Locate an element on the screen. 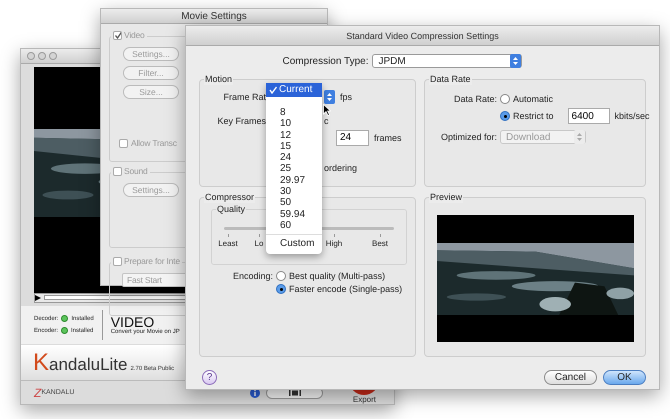 The image size is (670, 419). menu-item: 60 is located at coordinates (294, 226).